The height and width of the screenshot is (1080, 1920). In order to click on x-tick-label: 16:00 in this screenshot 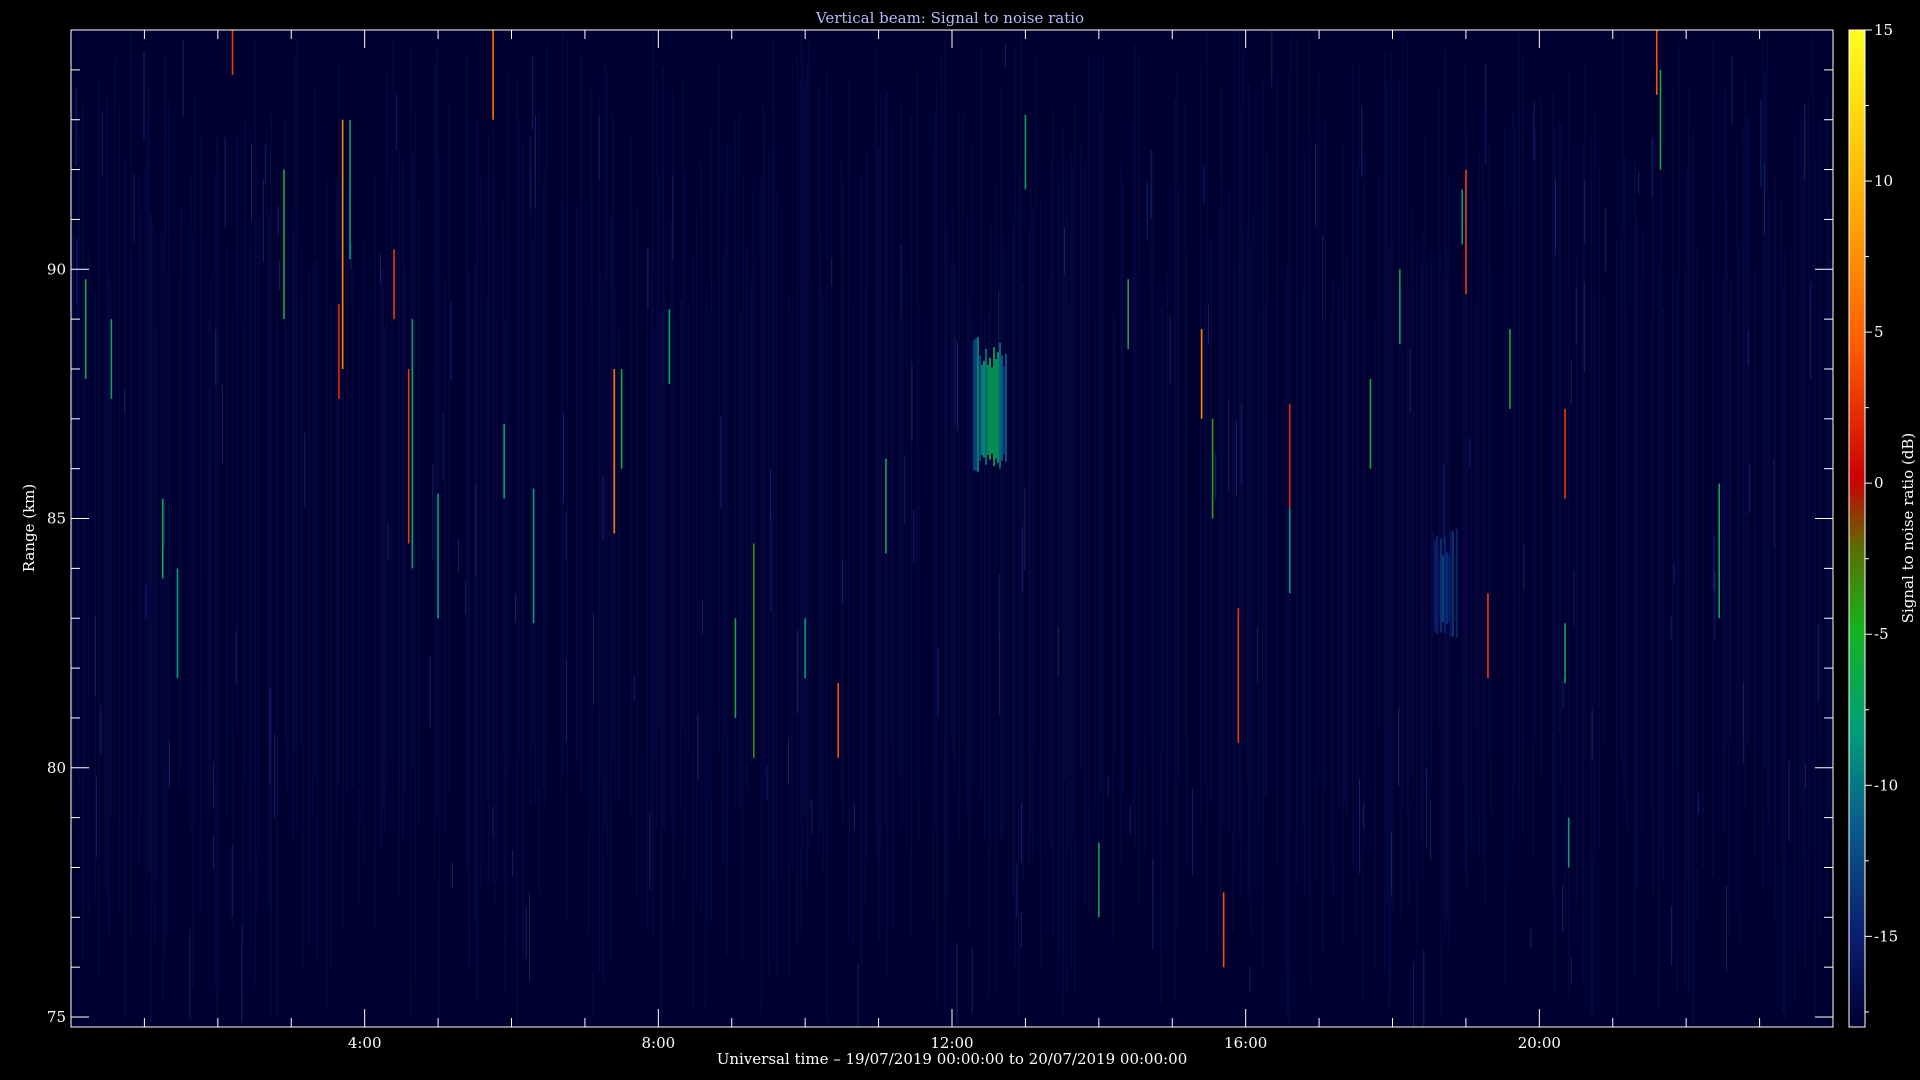, I will do `click(1245, 1043)`.